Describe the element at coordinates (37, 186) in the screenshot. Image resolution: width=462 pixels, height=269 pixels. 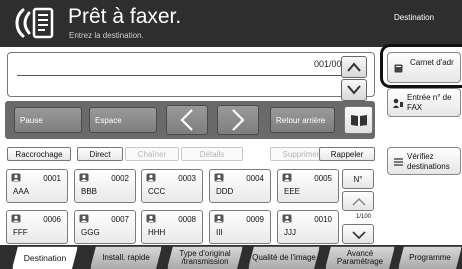
I see `speed-dial-button: 0001 AAA` at that location.